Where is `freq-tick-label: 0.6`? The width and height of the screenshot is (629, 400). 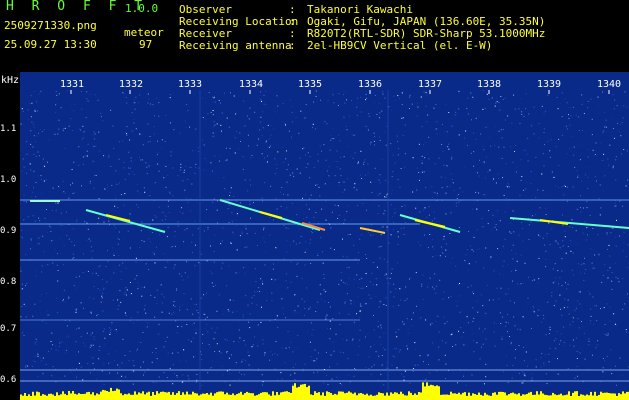
freq-tick-label: 0.6 is located at coordinates (8, 380).